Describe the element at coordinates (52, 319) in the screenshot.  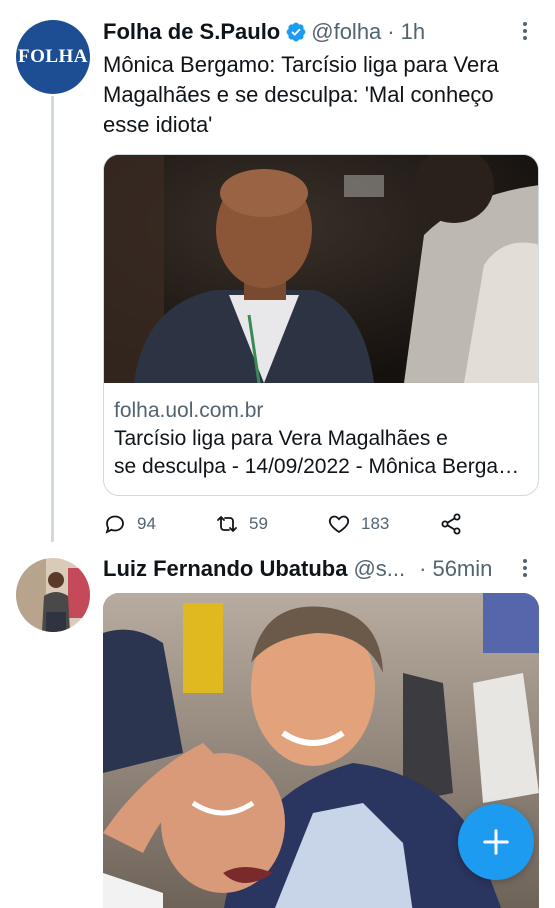
I see `thread-line` at that location.